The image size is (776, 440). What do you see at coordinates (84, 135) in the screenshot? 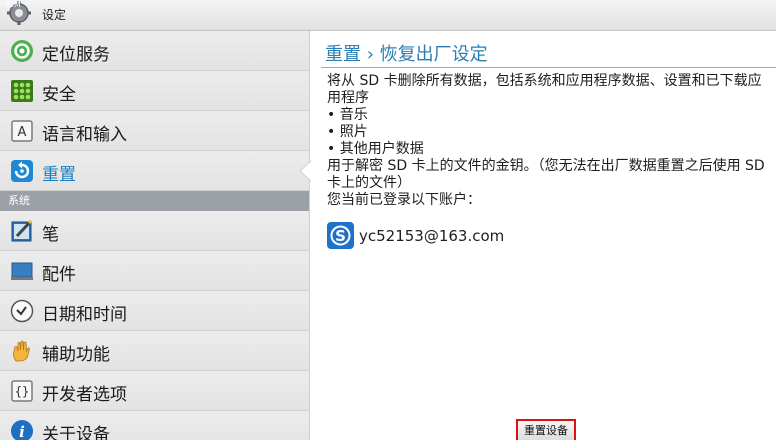
I see `sidebar-item-label: 语言和输入` at bounding box center [84, 135].